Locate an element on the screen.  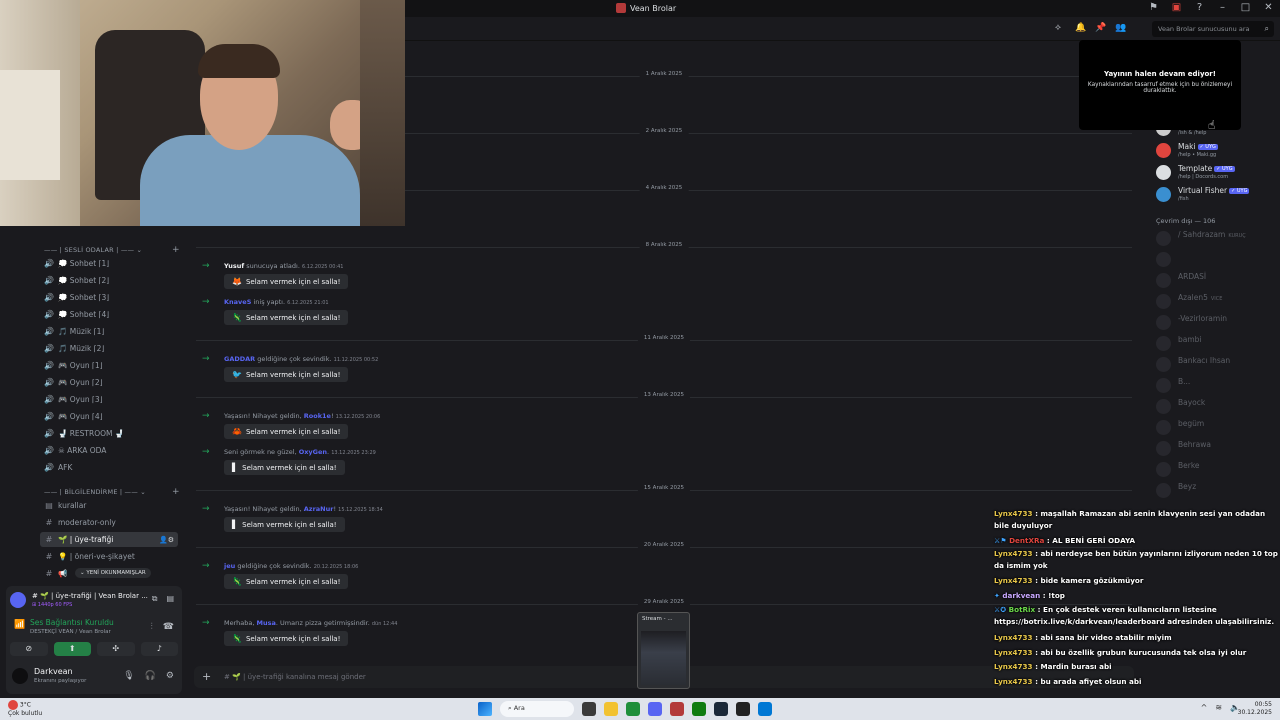
unread-pill: ⌄ YENİ OKUNMAMIŞLAR is located at coordinates (113, 573).